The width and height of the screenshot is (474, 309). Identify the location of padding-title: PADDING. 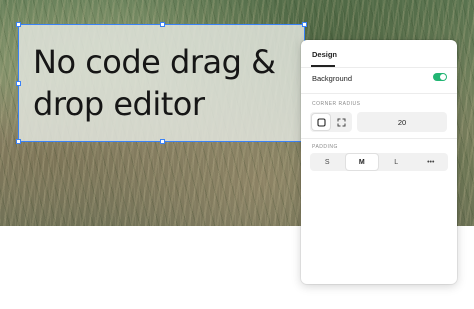
(325, 147).